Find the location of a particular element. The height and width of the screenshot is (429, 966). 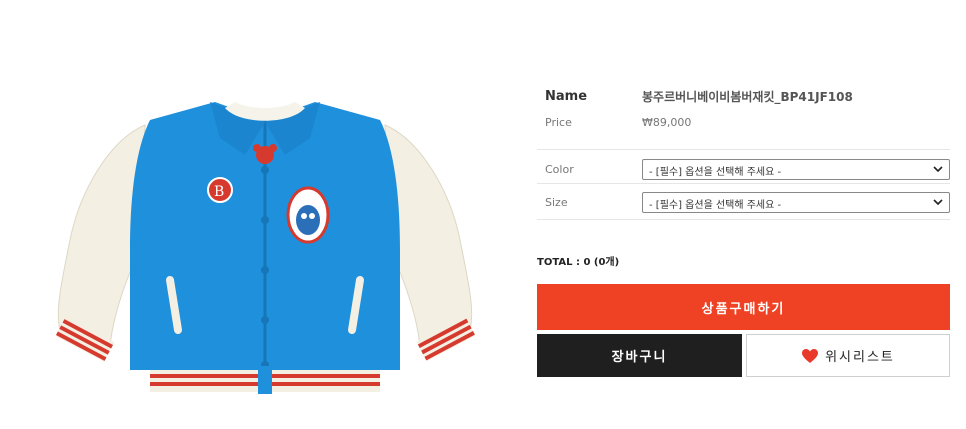

add-to-cart-button: 장바구니 is located at coordinates (639, 355).